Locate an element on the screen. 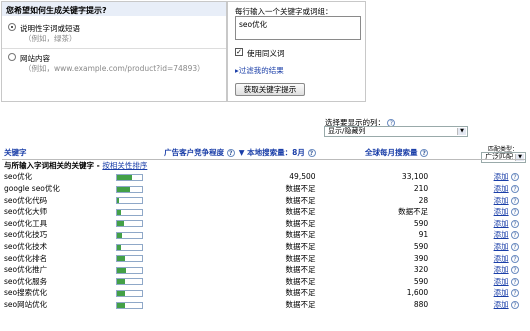 This screenshot has height=331, width=530. table-row: seo网站优化 数据不足 880 添加 ? is located at coordinates (263, 305).